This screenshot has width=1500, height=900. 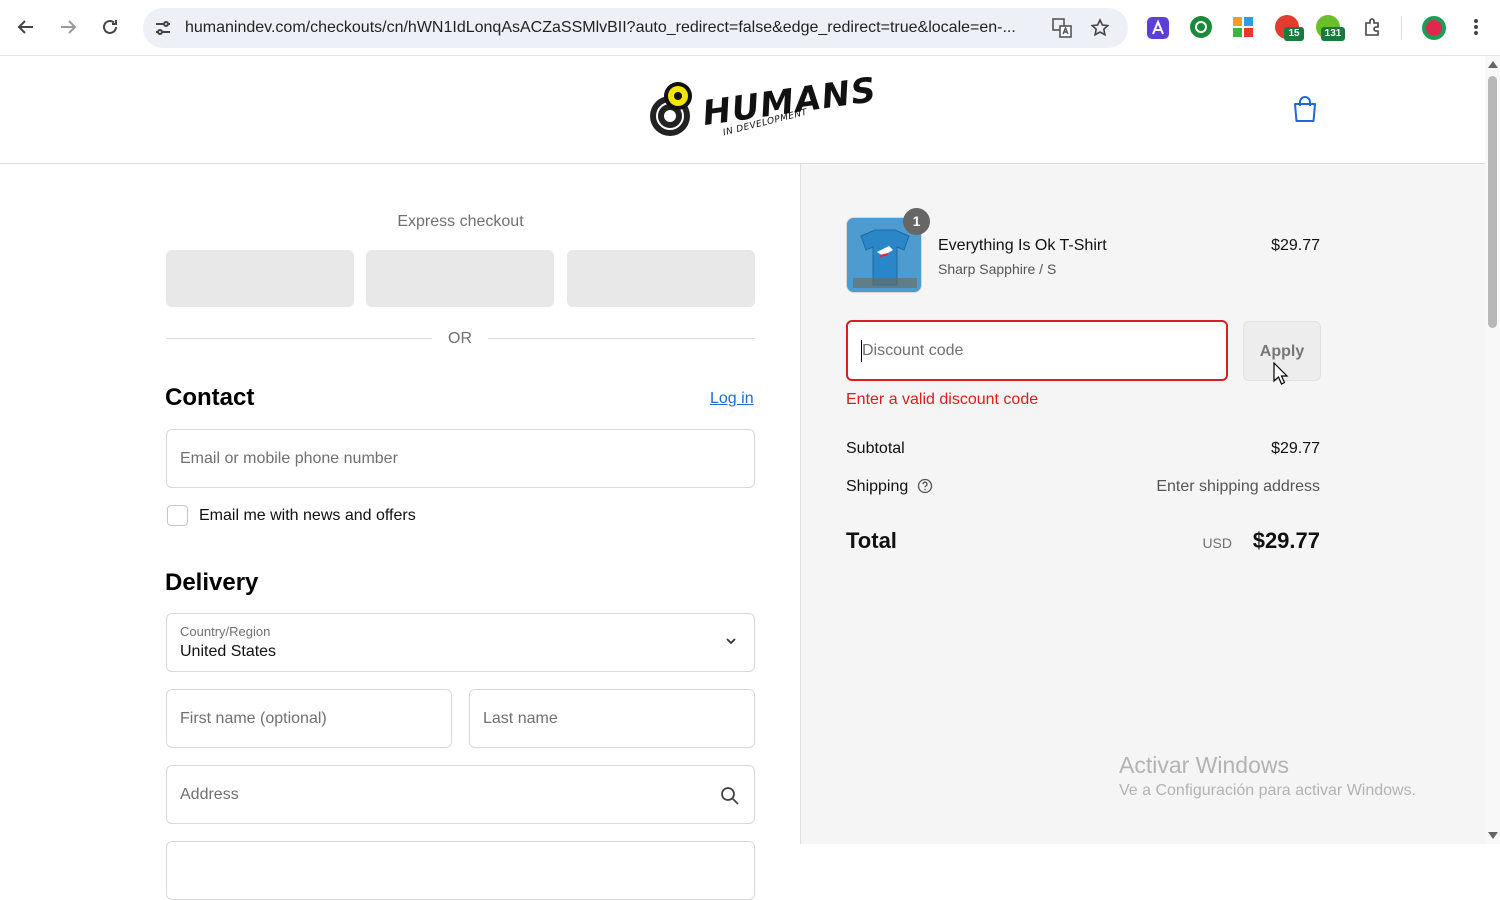 I want to click on page-scrollbar, so click(x=1492, y=450).